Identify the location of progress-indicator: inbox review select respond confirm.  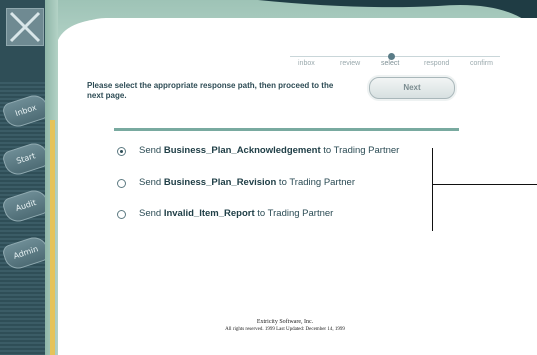
(400, 64).